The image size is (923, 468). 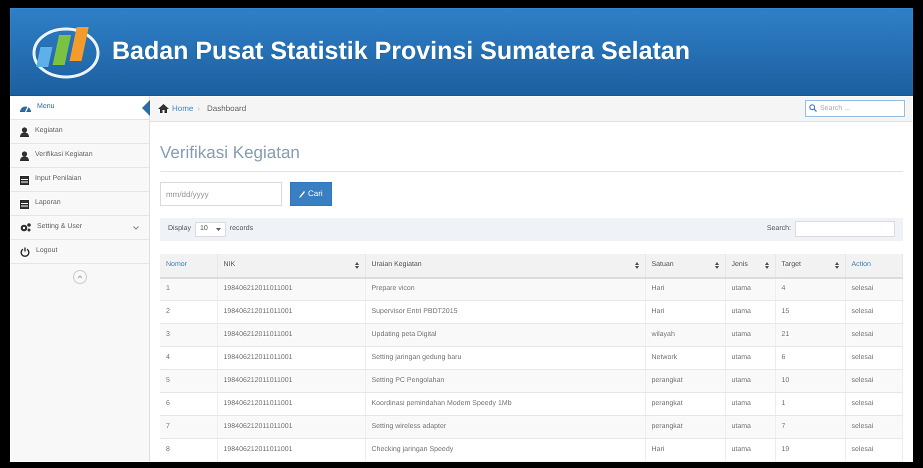 I want to click on caret-icon, so click(x=218, y=229).